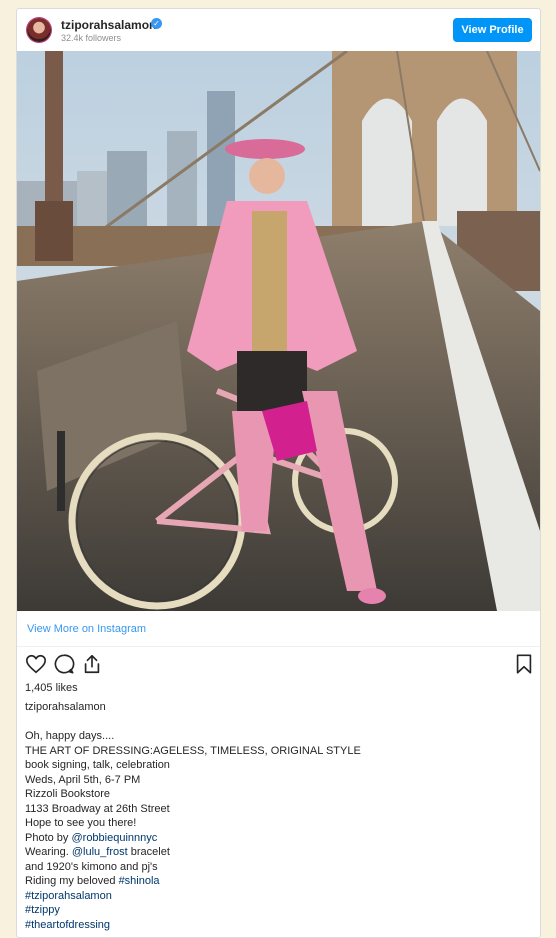 The width and height of the screenshot is (556, 938). Describe the element at coordinates (51, 688) in the screenshot. I see `like-count: 1,405 likes` at that location.